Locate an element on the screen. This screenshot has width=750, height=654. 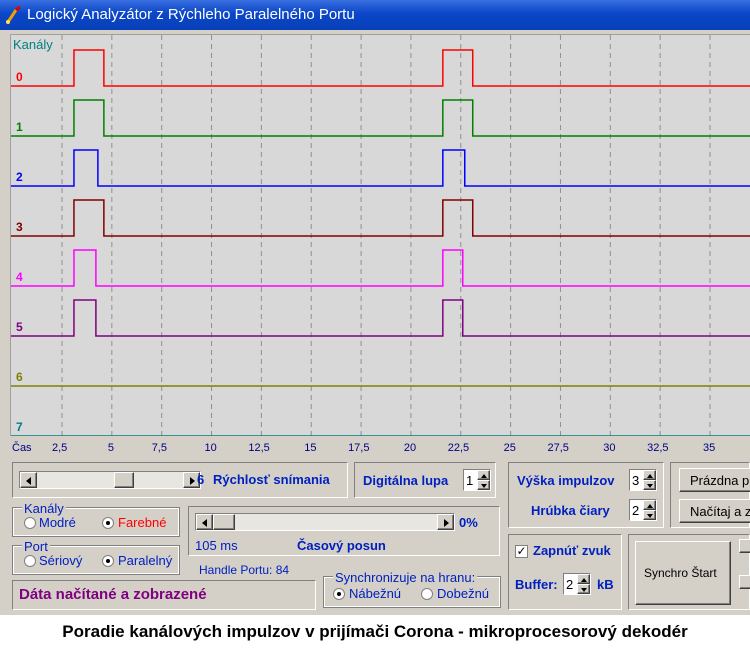
zoom-panel: Digitálna lupa 1 is located at coordinates (425, 480).